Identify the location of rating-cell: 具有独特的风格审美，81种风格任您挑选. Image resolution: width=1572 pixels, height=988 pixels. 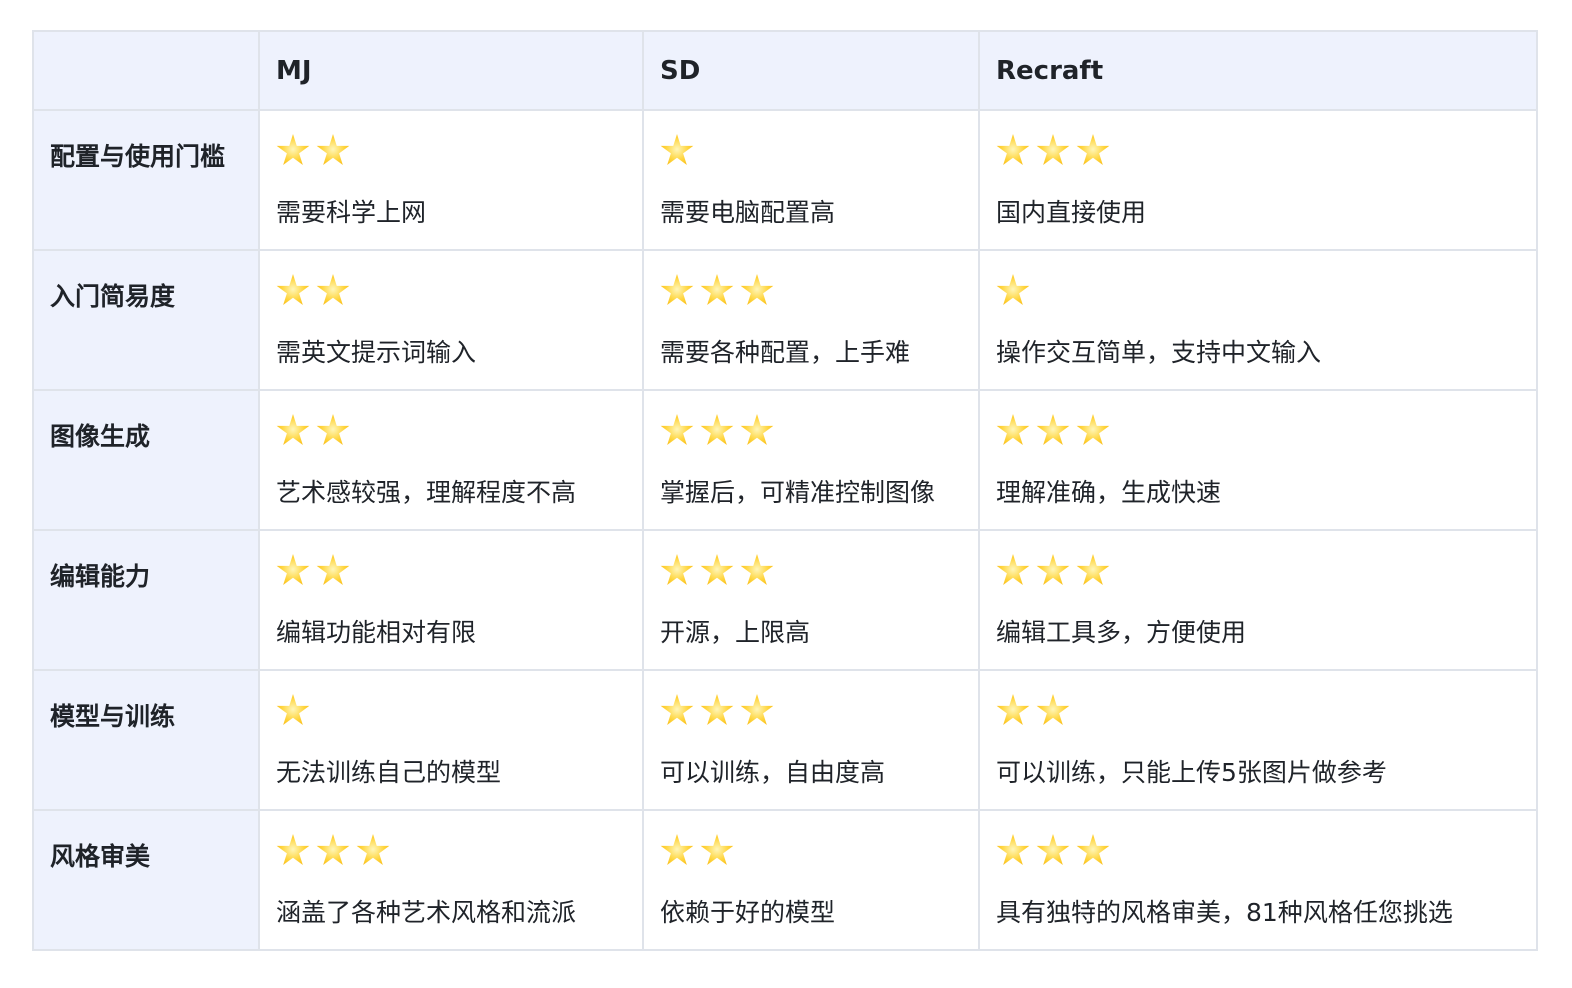
(1258, 880).